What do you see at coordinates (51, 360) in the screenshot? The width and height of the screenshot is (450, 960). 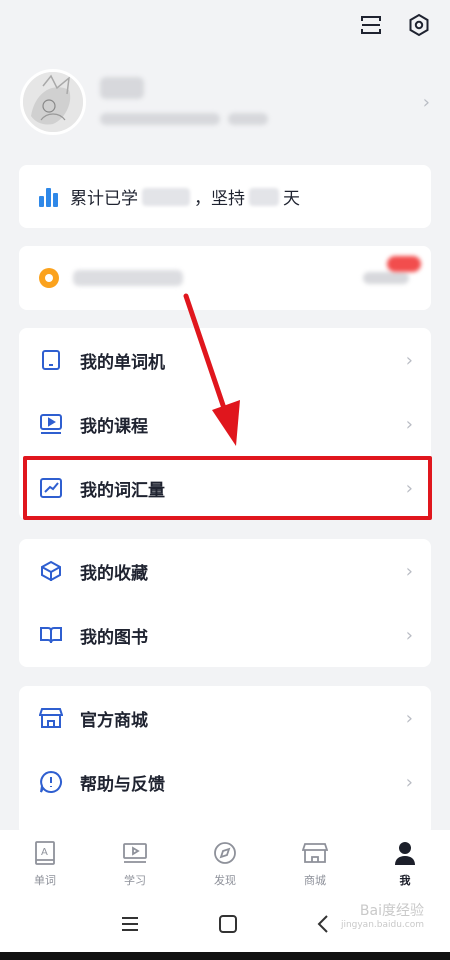 I see `device-icon` at bounding box center [51, 360].